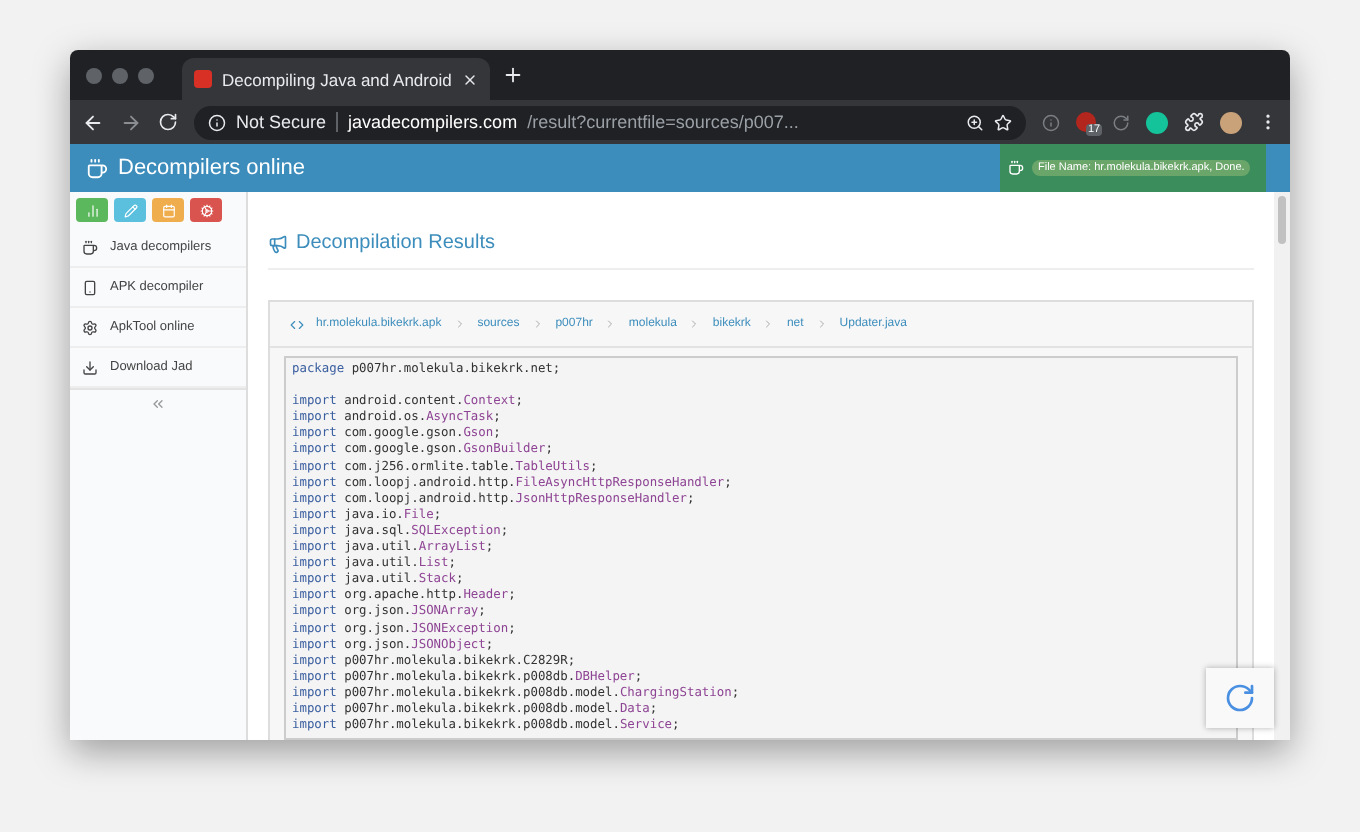  Describe the element at coordinates (92, 210) in the screenshot. I see `signal-bars-icon` at that location.